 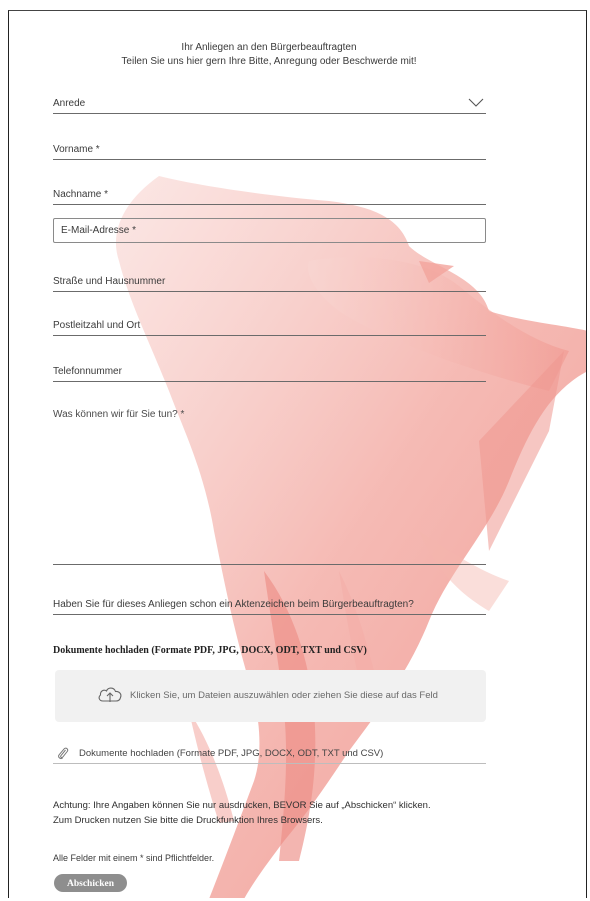 I want to click on strasse-field: Straße und Hausnummer, so click(x=269, y=283).